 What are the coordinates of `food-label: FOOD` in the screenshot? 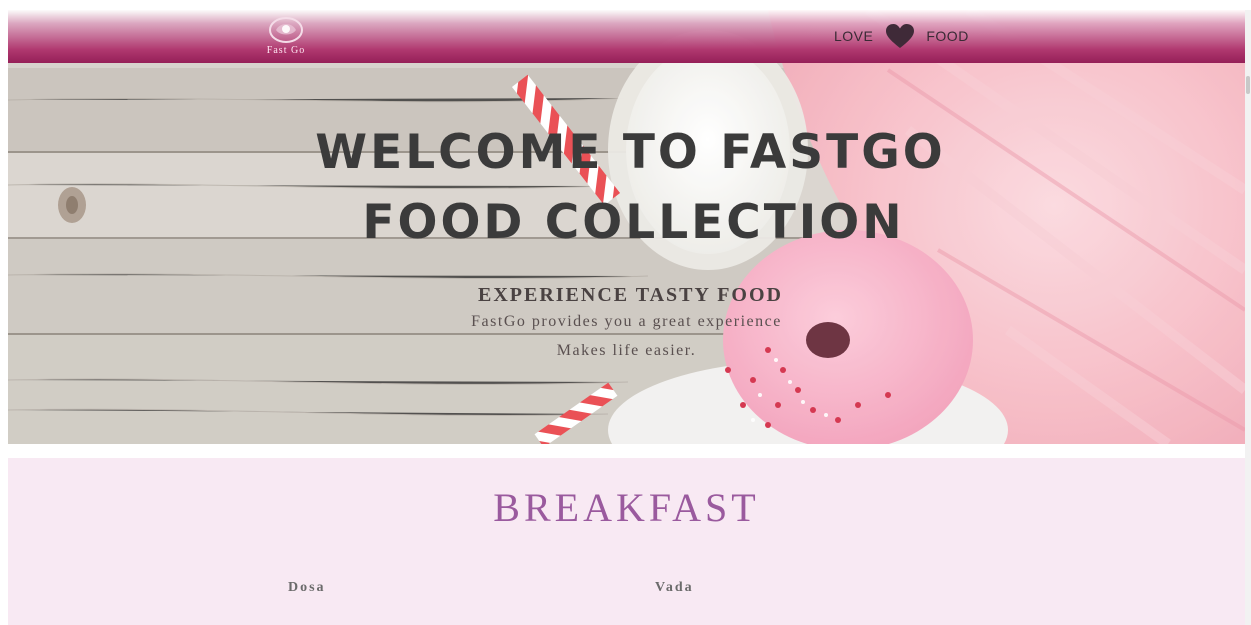 It's located at (947, 36).